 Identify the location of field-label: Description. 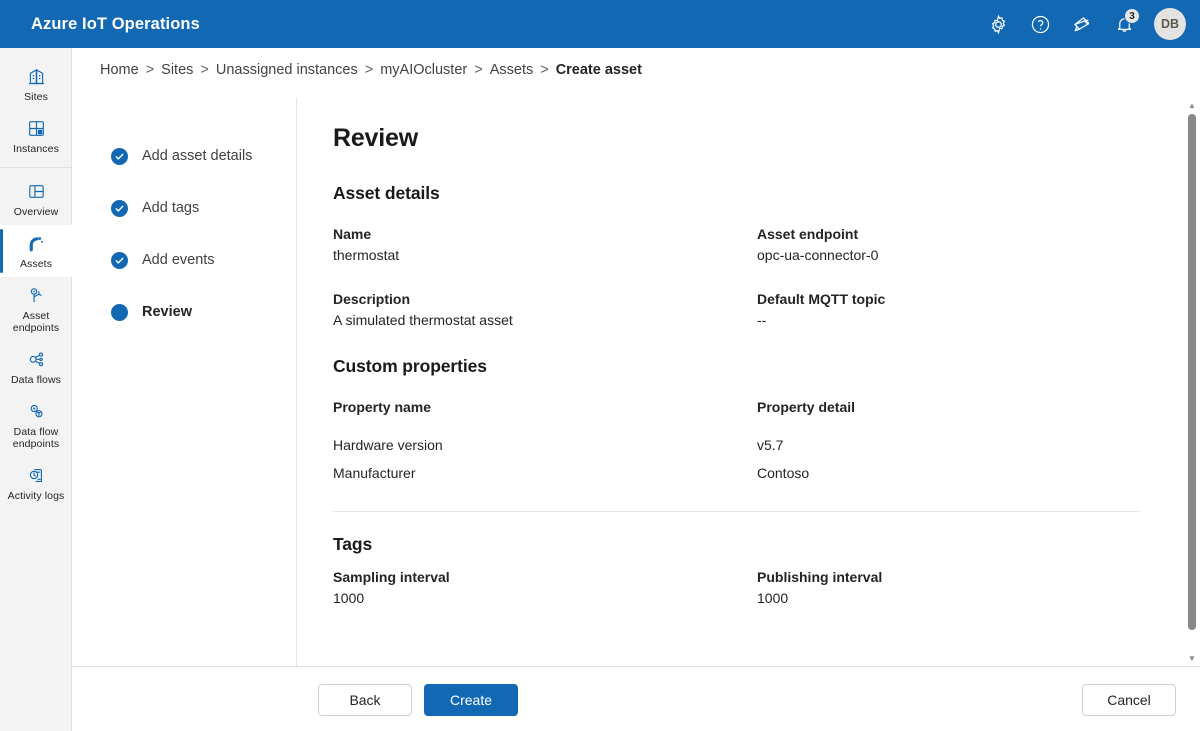
(372, 299).